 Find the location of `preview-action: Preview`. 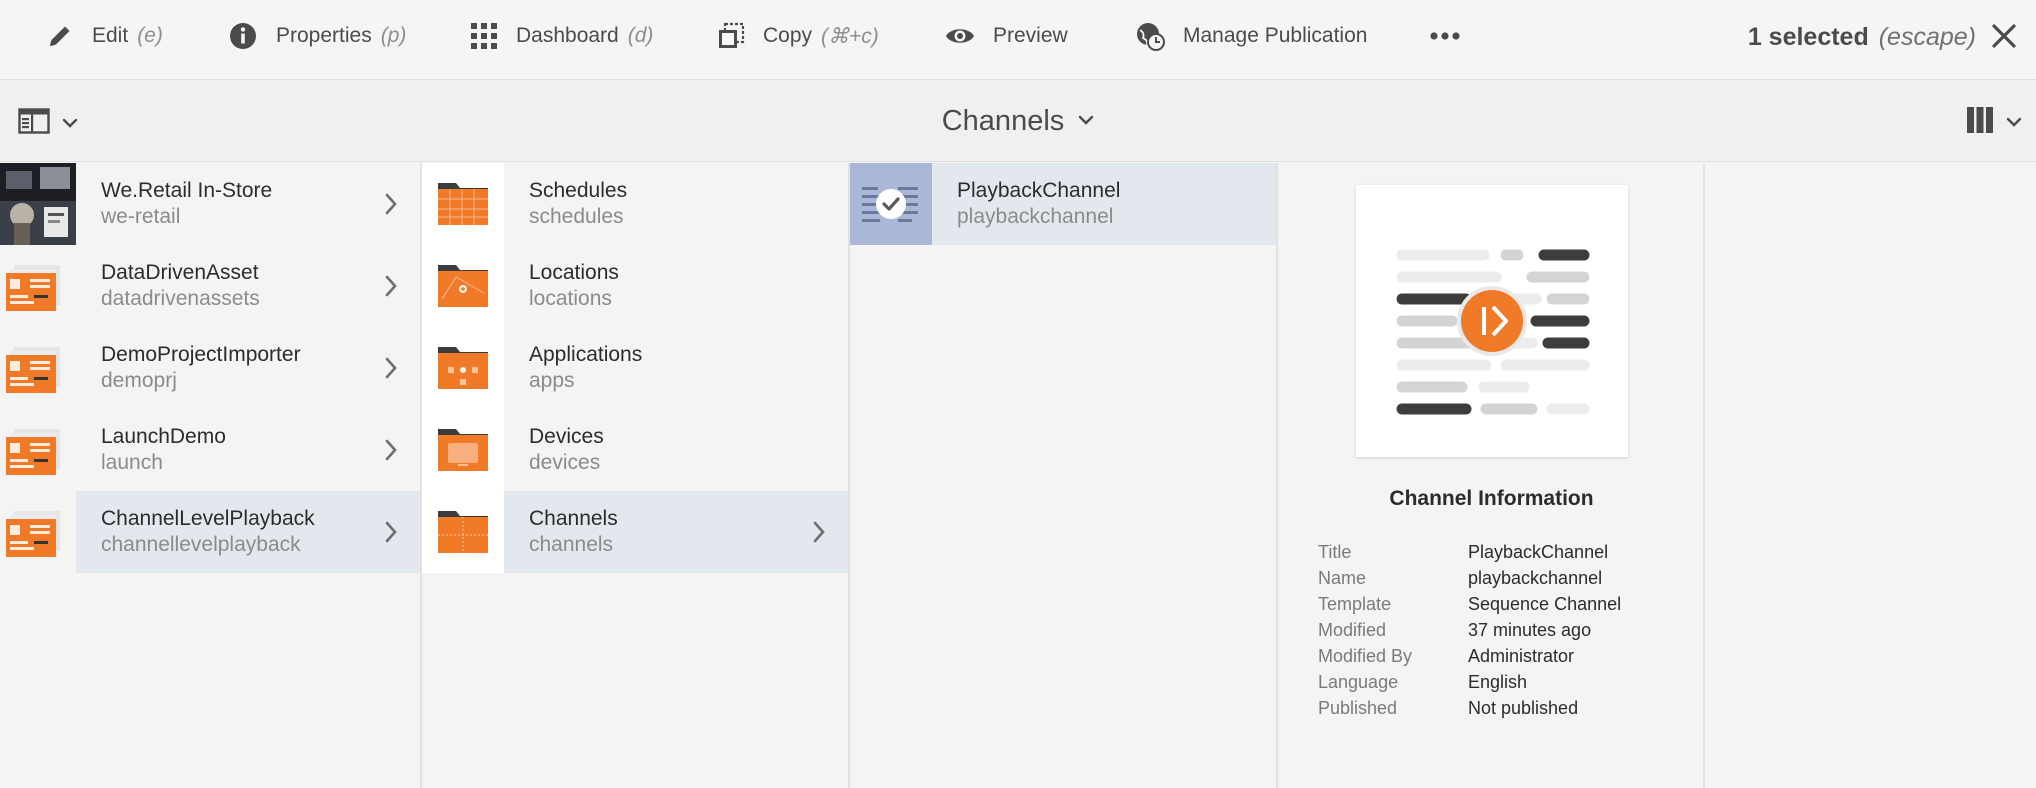

preview-action: Preview is located at coordinates (1006, 36).